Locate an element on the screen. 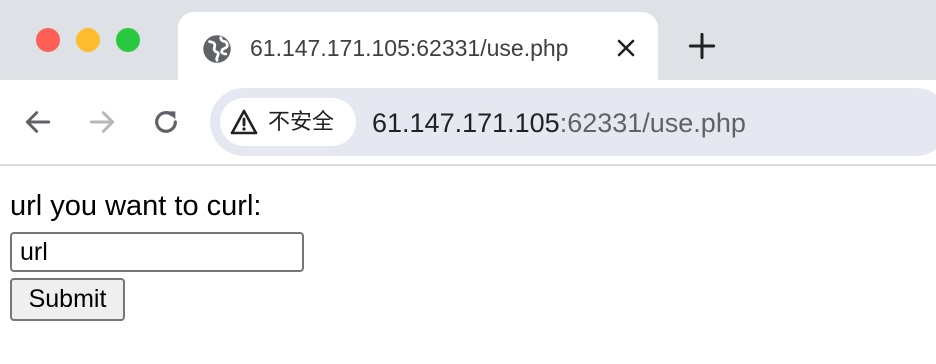 The height and width of the screenshot is (364, 936). address-bar: 不安全 61.147.171.105:62331/use.php is located at coordinates (573, 122).